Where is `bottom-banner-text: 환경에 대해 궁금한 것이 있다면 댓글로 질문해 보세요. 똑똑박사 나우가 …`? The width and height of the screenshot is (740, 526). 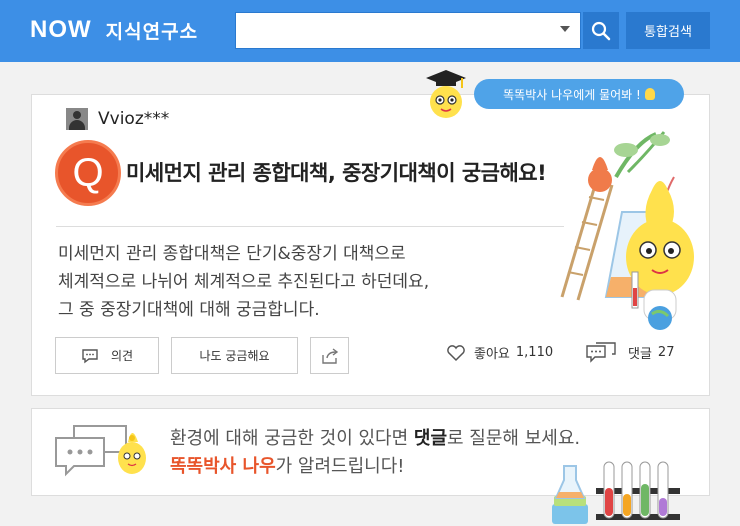 bottom-banner-text: 환경에 대해 궁금한 것이 있다면 댓글로 질문해 보세요. 똑똑박사 나우가 … is located at coordinates (375, 453).